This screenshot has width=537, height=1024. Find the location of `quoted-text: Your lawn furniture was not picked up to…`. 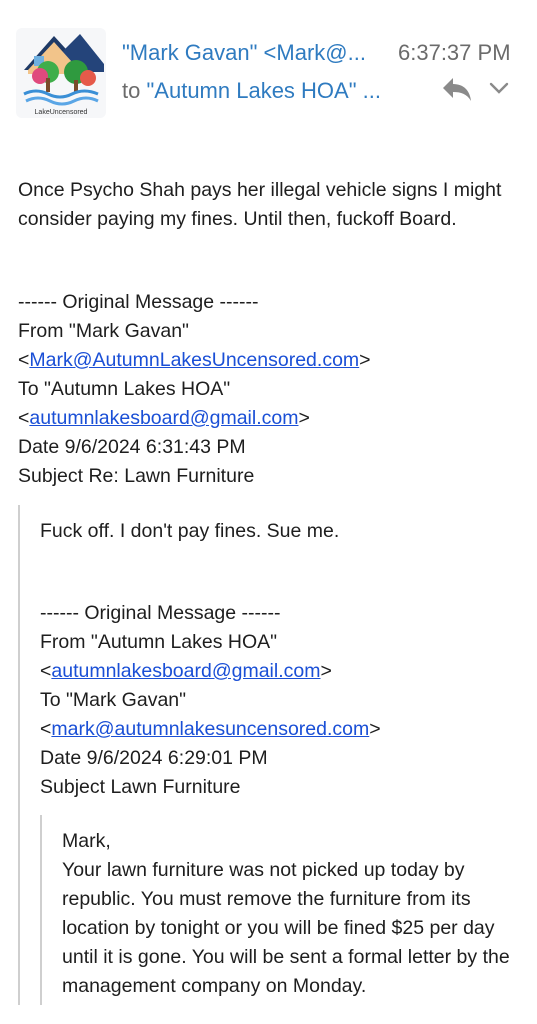

quoted-text: Your lawn furniture was not picked up to… is located at coordinates (286, 928).